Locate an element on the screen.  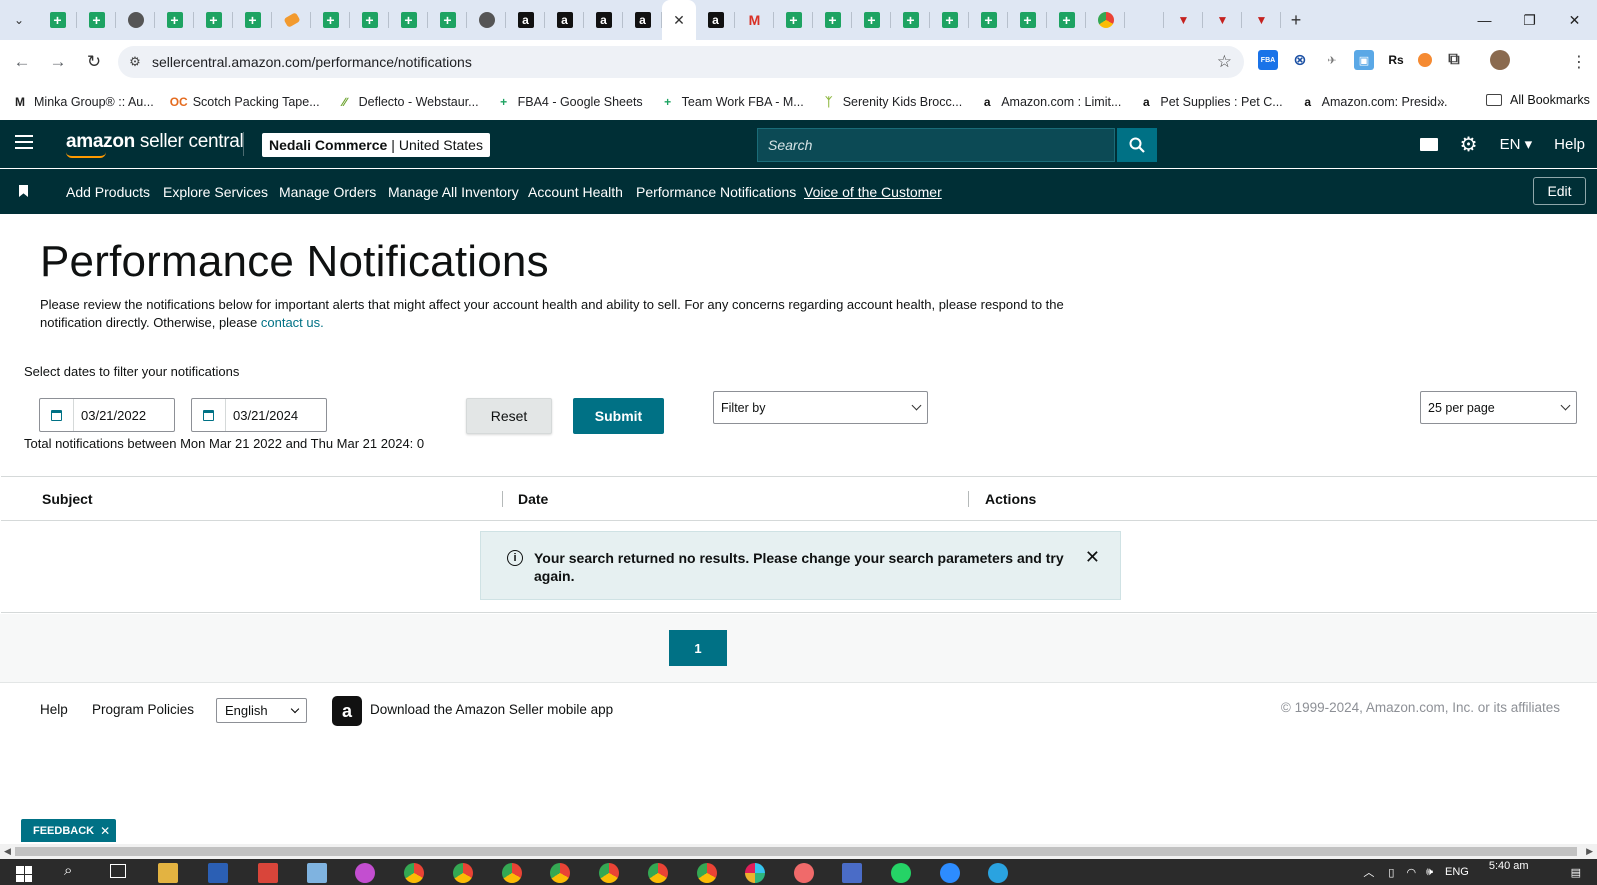
rs-extension-icon: Rs is located at coordinates (1396, 60).